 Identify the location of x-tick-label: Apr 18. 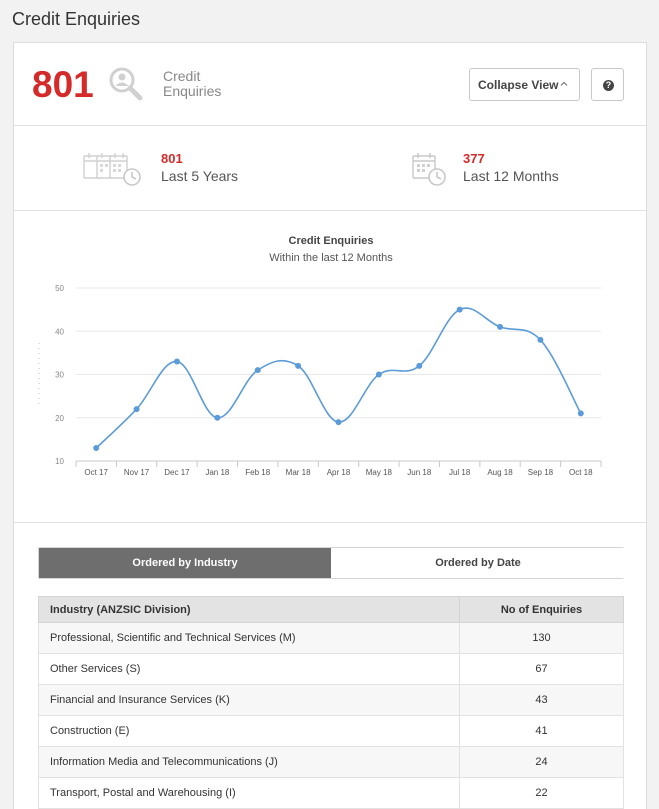
(339, 472).